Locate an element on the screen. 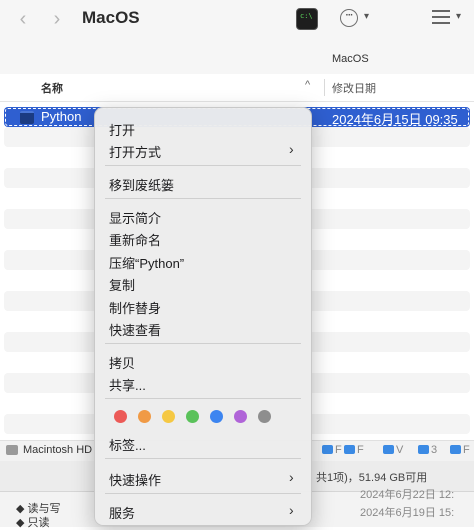  permission-item: ◆ 只读 is located at coordinates (33, 522).